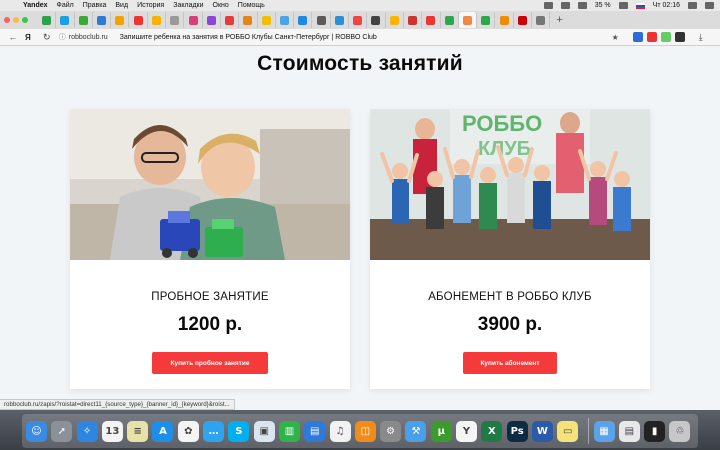 This screenshot has width=720, height=450. I want to click on skype-icon: S, so click(239, 431).